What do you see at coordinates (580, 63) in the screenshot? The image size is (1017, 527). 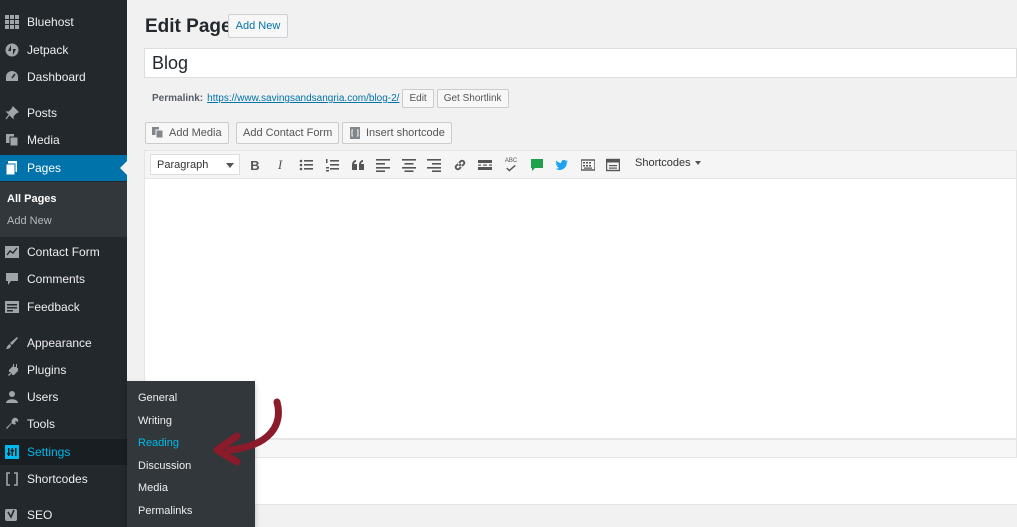 I see `post-title-input: Blog` at bounding box center [580, 63].